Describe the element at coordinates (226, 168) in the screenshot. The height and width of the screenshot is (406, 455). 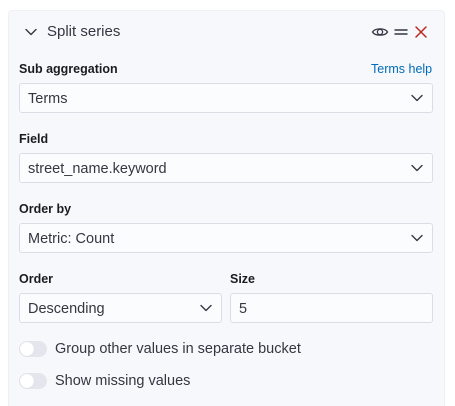
I see `field-select: street_name.keyword` at that location.